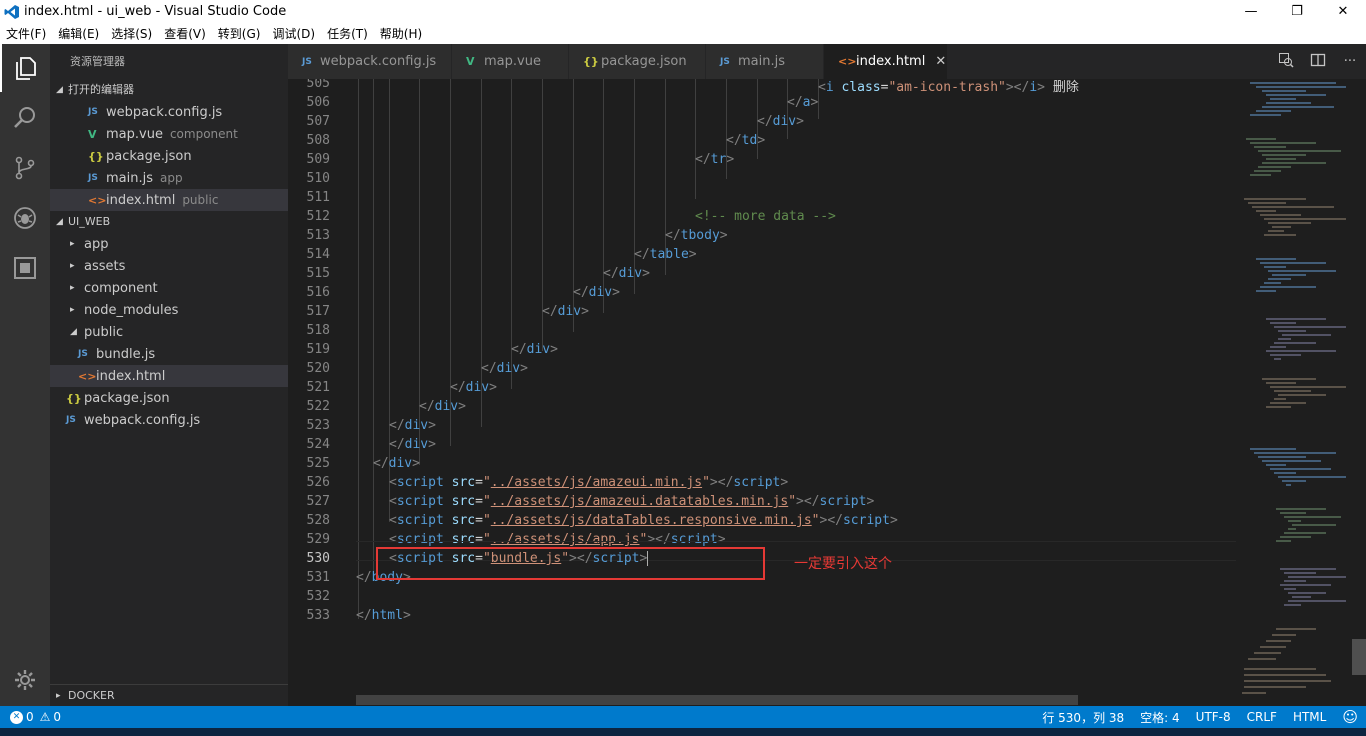 This screenshot has height=736, width=1366. Describe the element at coordinates (401, 33) in the screenshot. I see `menu-help: 帮助(H)` at that location.